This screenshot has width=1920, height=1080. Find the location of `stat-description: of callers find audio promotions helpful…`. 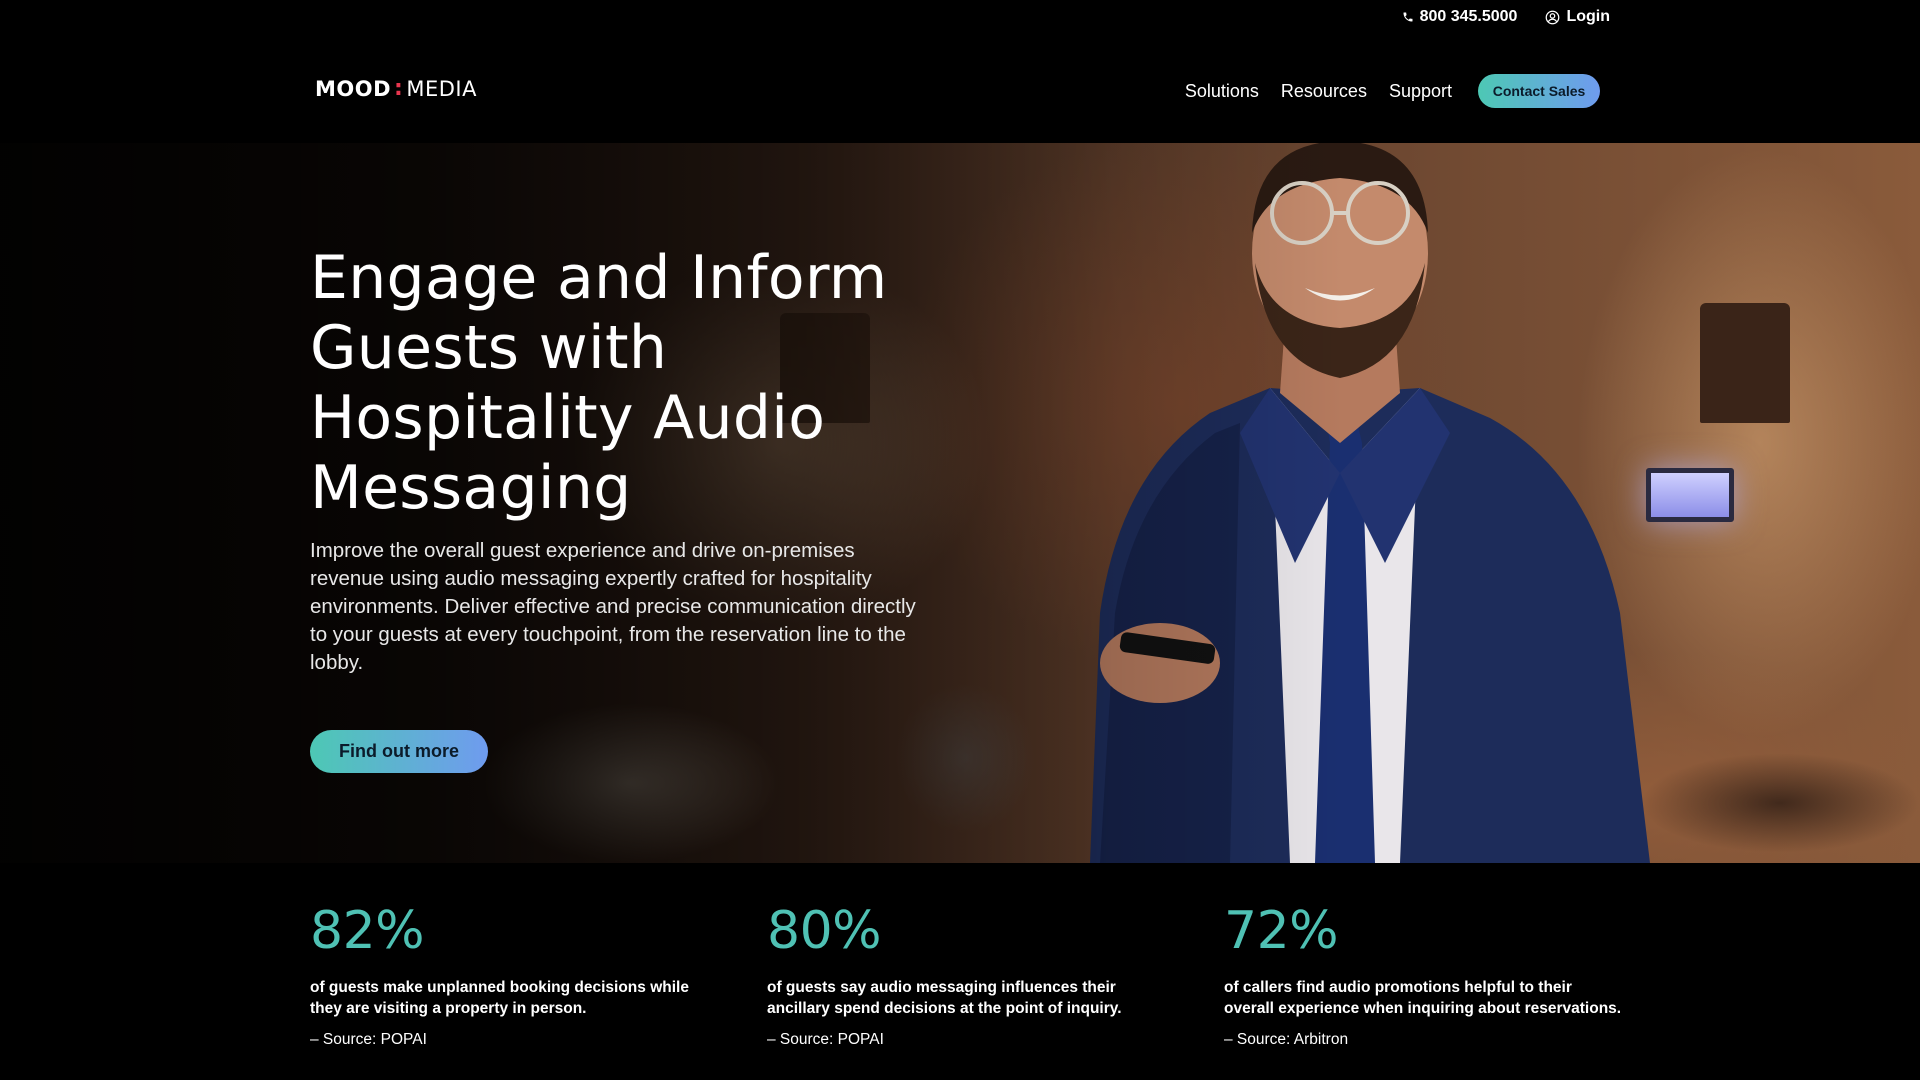

stat-description: of callers find audio promotions helpful… is located at coordinates (1423, 998).